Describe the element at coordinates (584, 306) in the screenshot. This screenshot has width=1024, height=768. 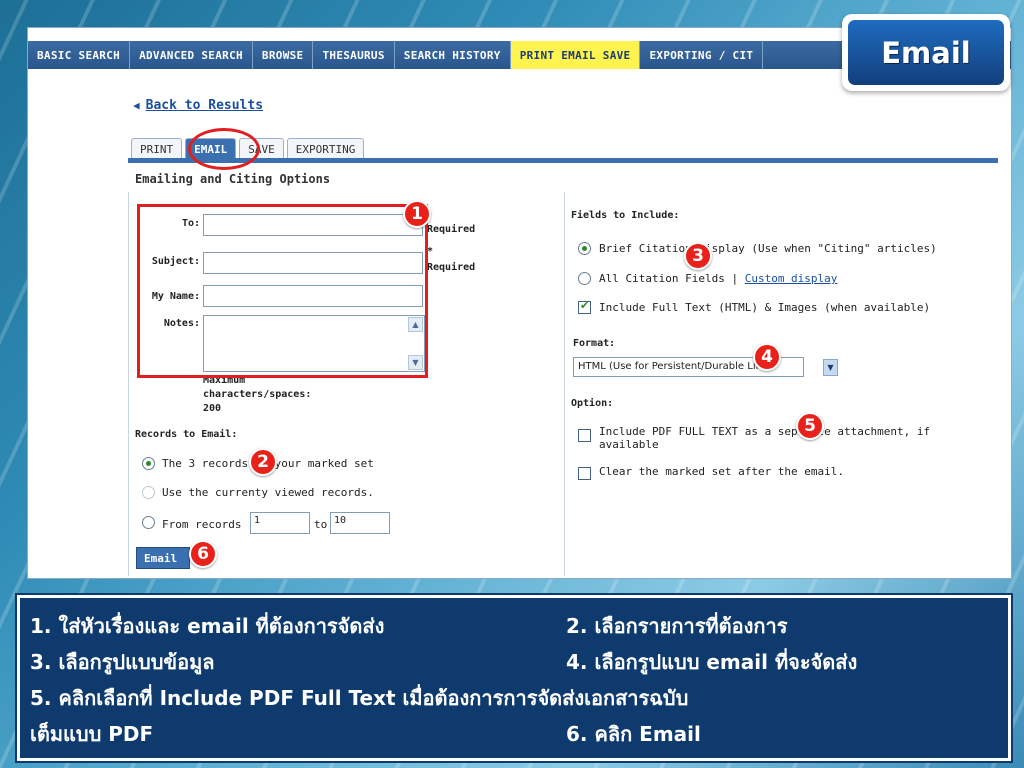
I see `full-text-checkbox` at that location.